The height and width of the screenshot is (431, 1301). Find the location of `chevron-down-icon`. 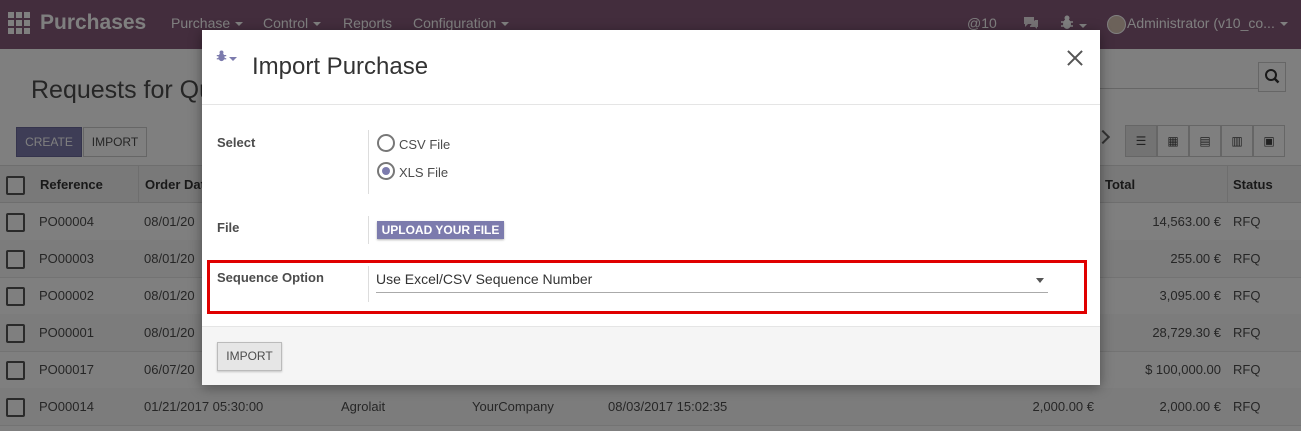

chevron-down-icon is located at coordinates (1040, 280).